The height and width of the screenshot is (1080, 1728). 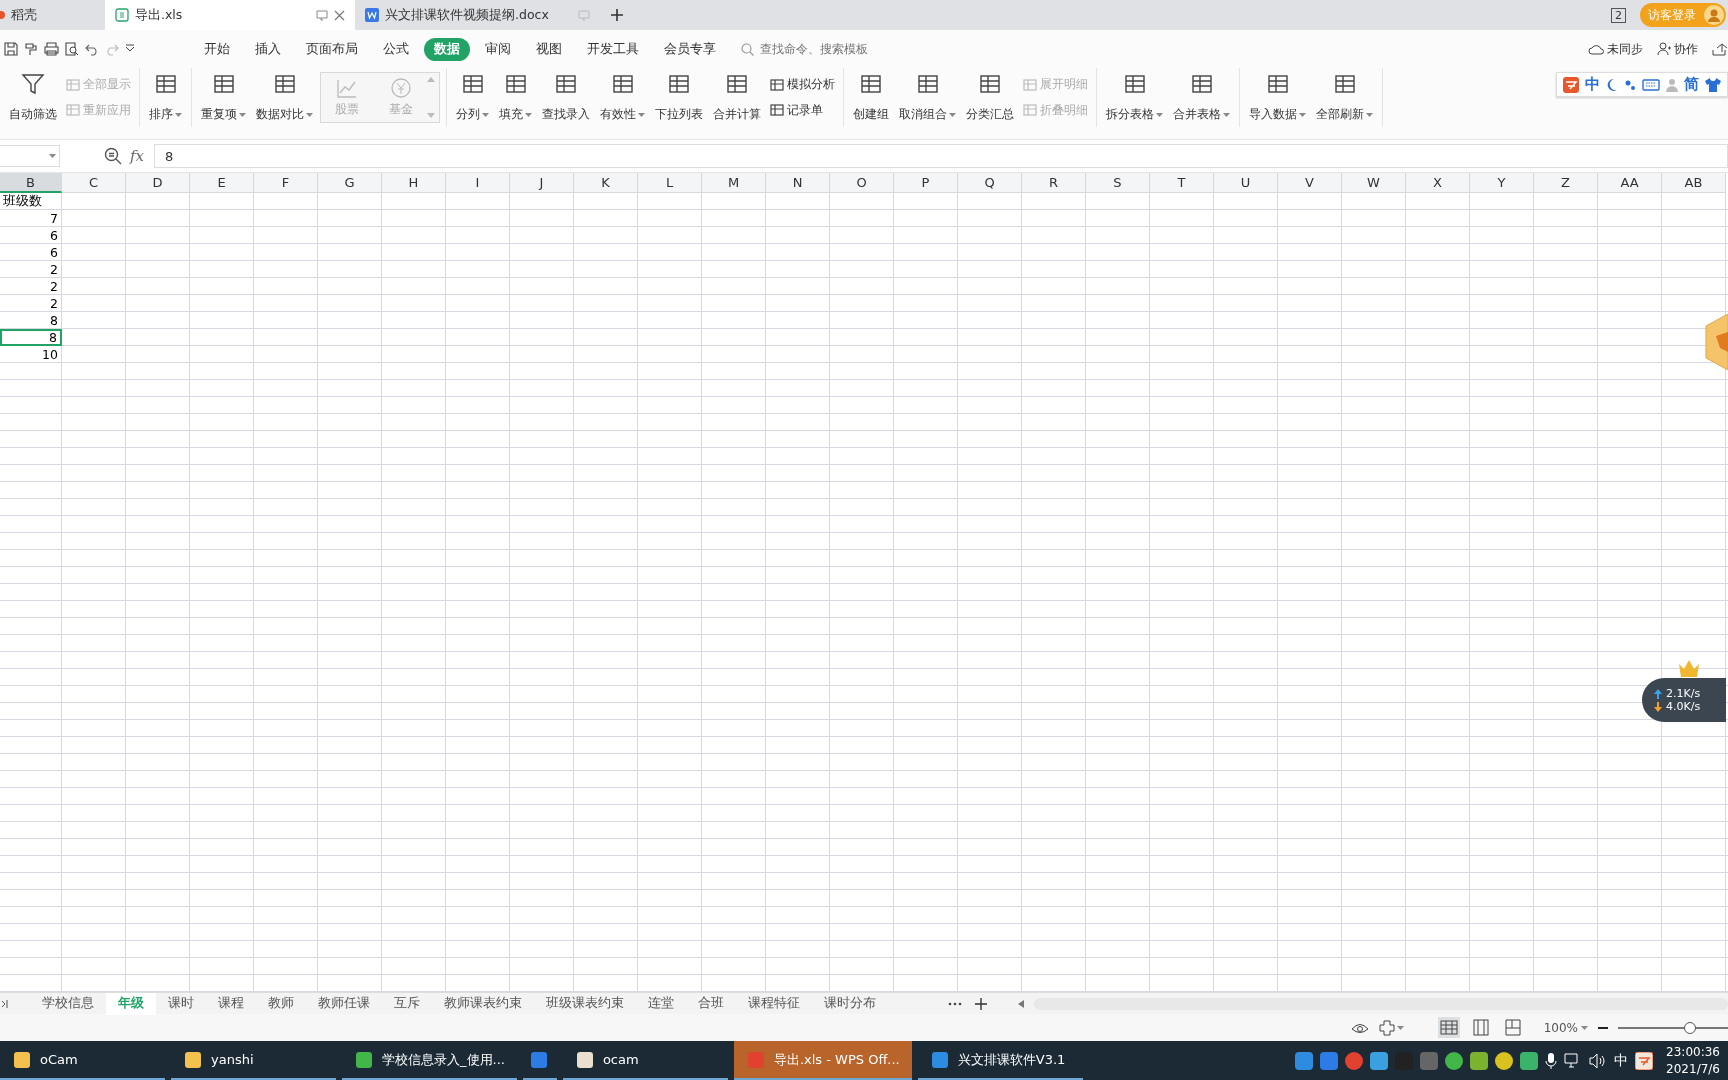 I want to click on ribbon-button: 数据对比, so click(x=284, y=97).